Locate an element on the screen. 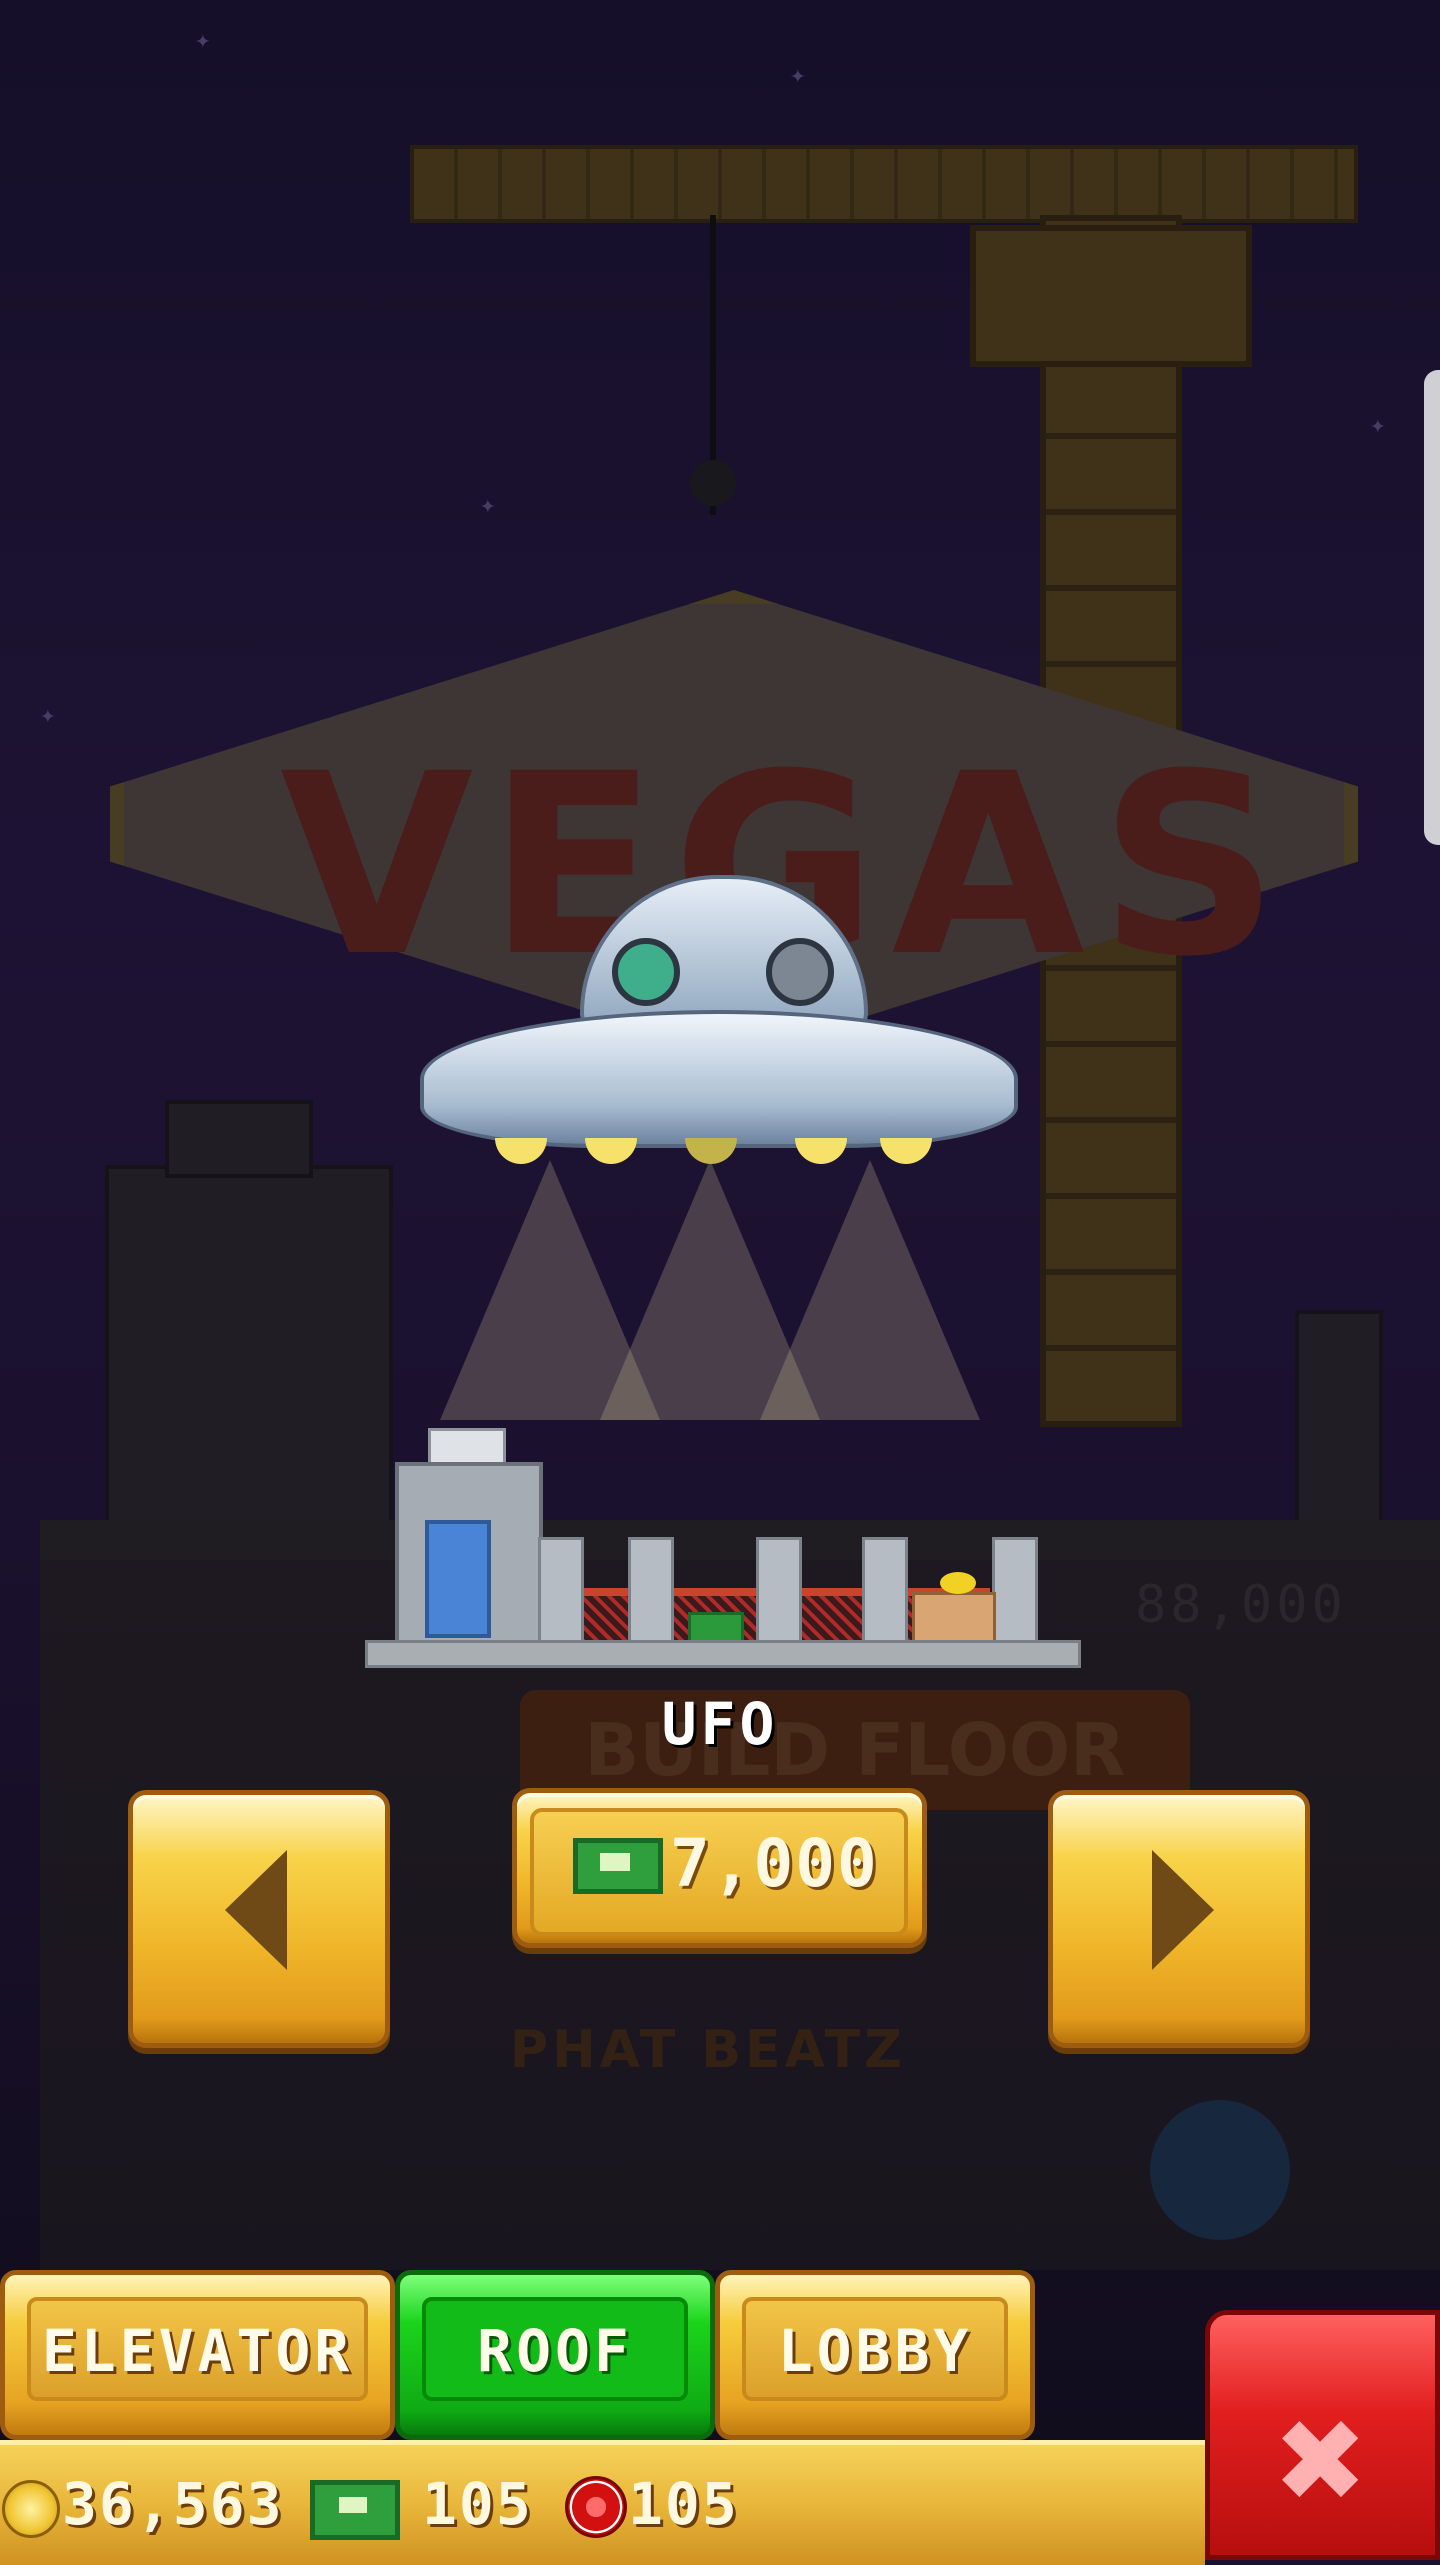 Image resolution: width=1440 pixels, height=2565 pixels. chip-icon is located at coordinates (596, 2507).